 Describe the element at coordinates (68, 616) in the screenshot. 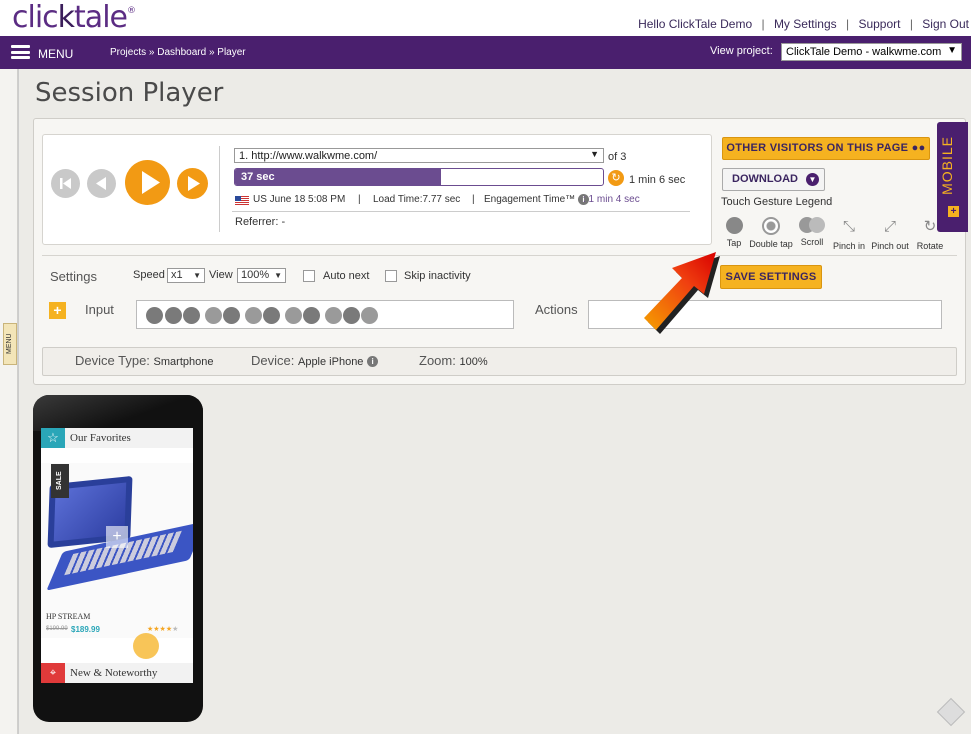

I see `product-name: HP STREAM` at that location.